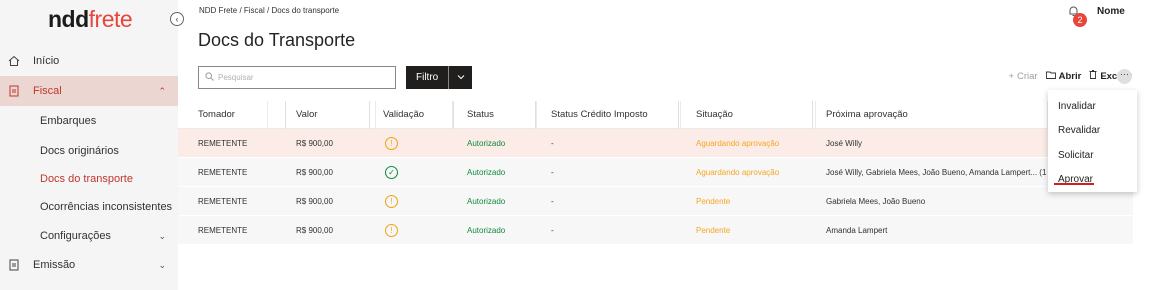  I want to click on chevron-down-icon, so click(460, 77).